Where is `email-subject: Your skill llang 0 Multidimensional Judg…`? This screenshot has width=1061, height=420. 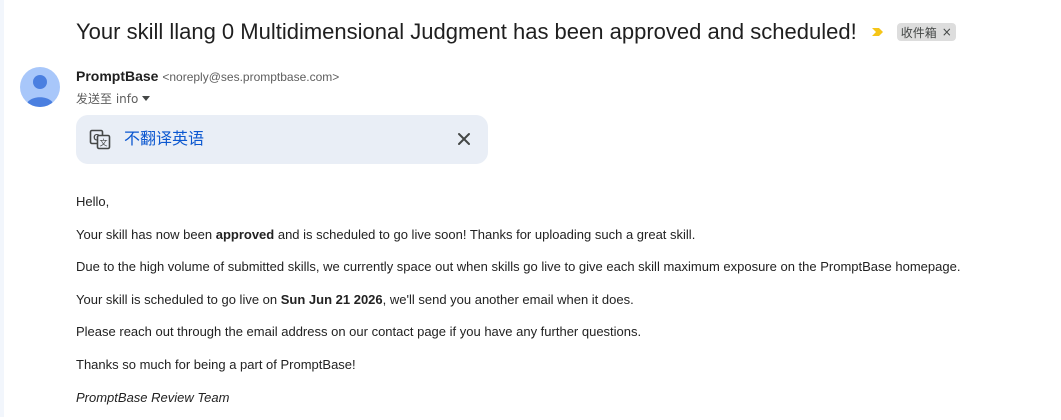
email-subject: Your skill llang 0 Multidimensional Judg… is located at coordinates (466, 31).